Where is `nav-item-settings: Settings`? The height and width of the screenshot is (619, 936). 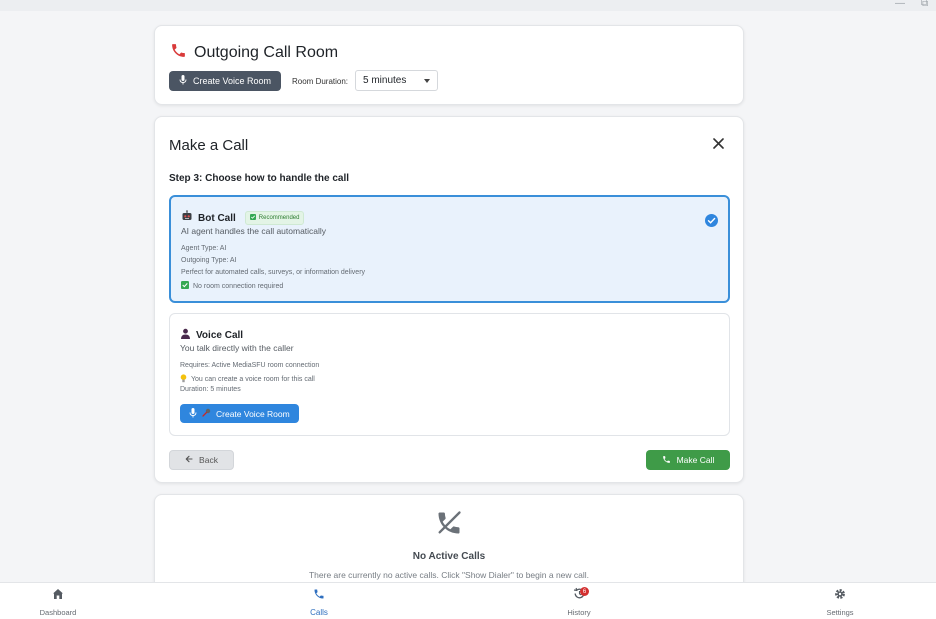
nav-item-settings: Settings is located at coordinates (840, 602).